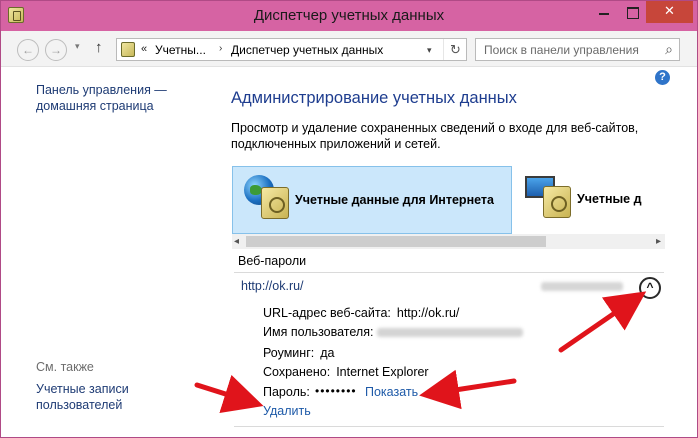  Describe the element at coordinates (65, 367) in the screenshot. I see `see-also-label: См. также` at that location.